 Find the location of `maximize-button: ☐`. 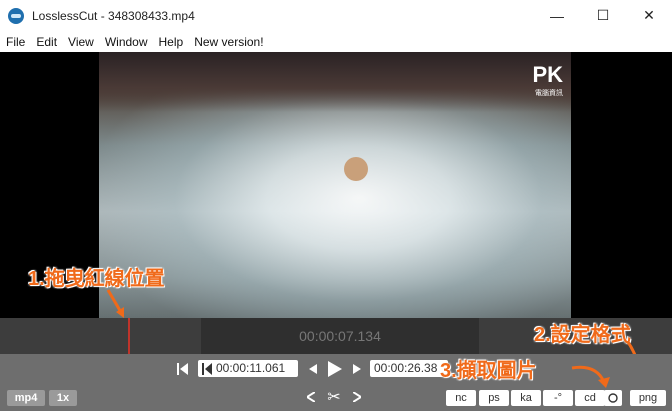

maximize-button: ☐ is located at coordinates (603, 15).